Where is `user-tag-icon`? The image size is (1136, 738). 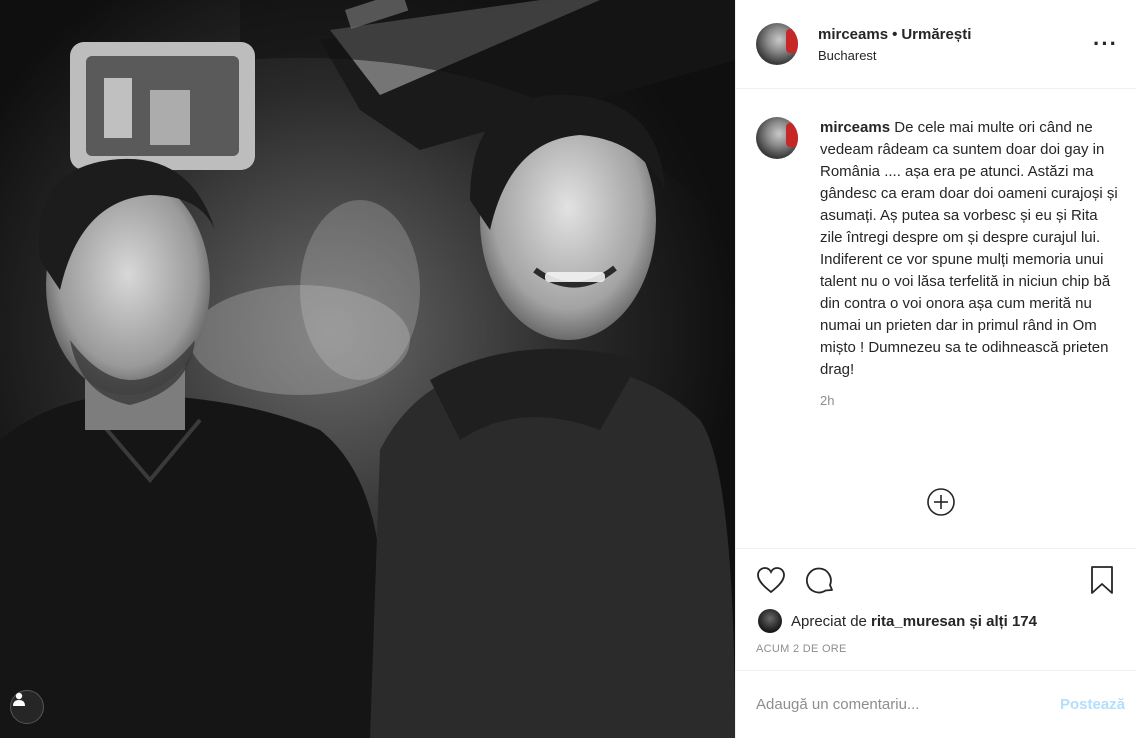 user-tag-icon is located at coordinates (19, 699).